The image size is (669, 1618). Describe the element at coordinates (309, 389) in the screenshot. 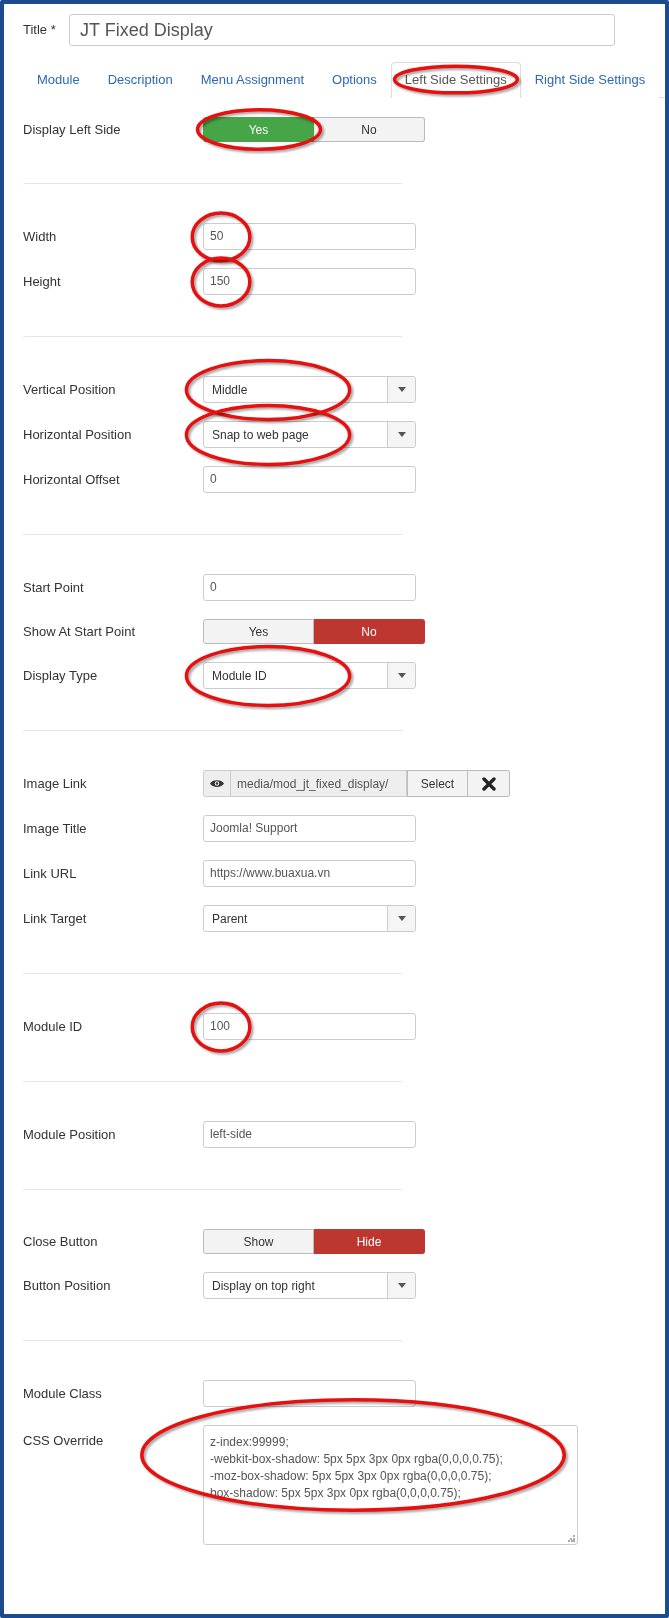

I see `select-field: Middle` at that location.